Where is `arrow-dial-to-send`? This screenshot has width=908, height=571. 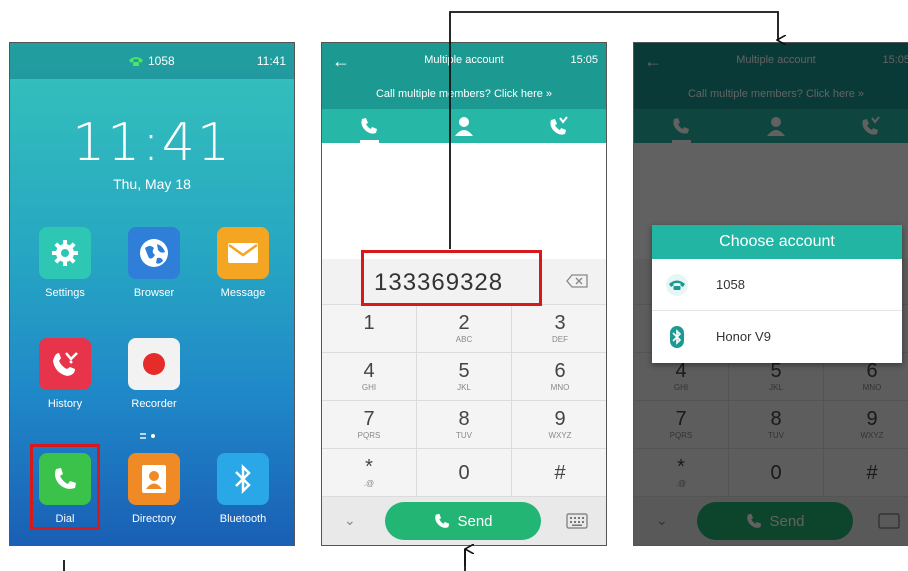 arrow-dial-to-send is located at coordinates (264, 560).